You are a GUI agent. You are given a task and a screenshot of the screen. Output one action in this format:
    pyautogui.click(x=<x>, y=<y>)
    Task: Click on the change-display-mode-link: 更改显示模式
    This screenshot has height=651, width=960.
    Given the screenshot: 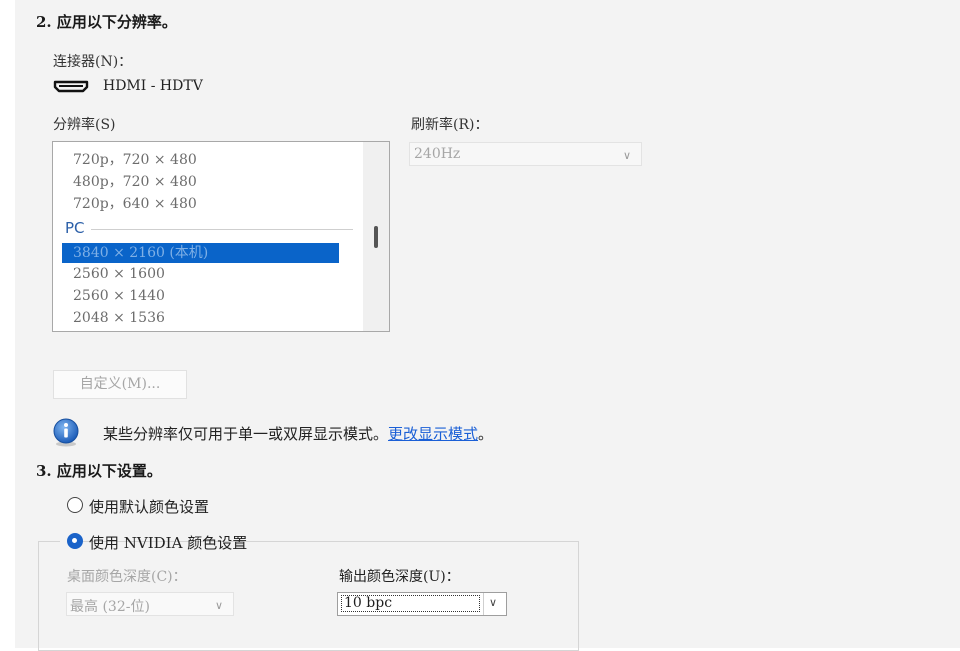 What is the action you would take?
    pyautogui.click(x=433, y=434)
    